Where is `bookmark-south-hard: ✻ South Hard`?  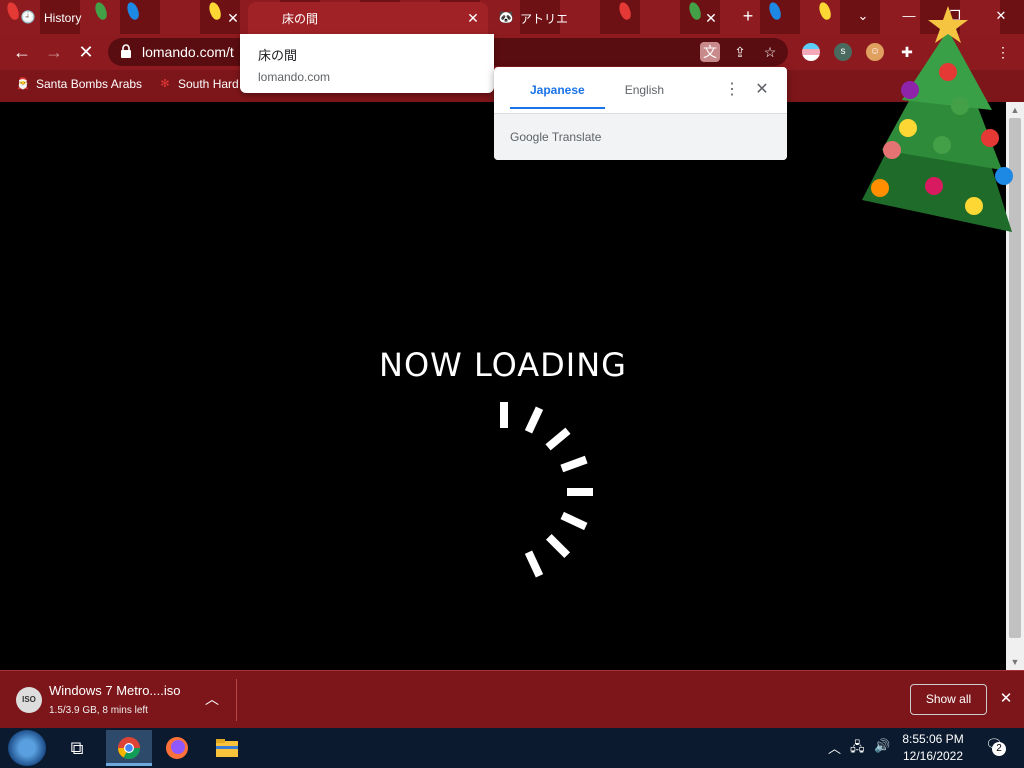
bookmark-south-hard: ✻ South Hard is located at coordinates (198, 84).